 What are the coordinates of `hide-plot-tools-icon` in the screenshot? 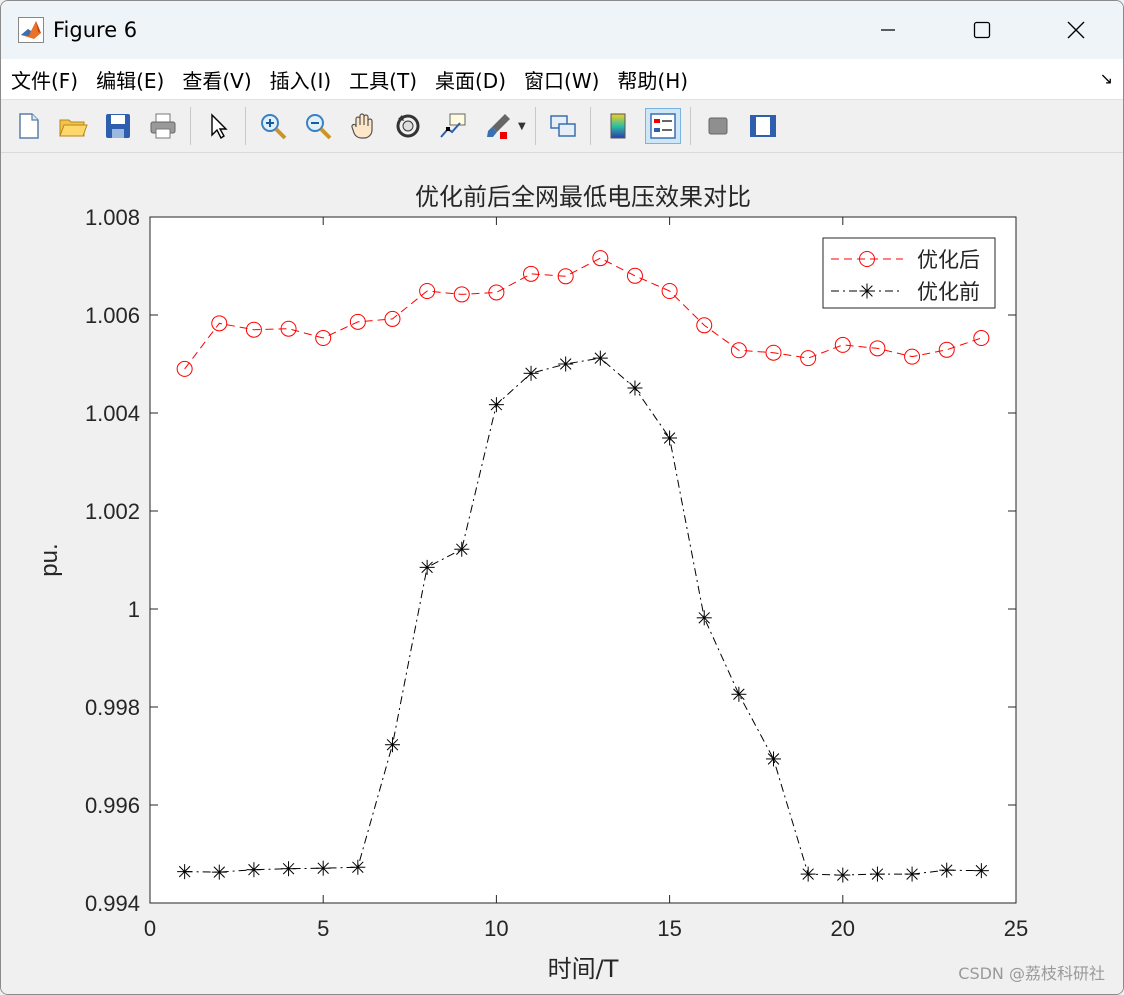 It's located at (718, 126).